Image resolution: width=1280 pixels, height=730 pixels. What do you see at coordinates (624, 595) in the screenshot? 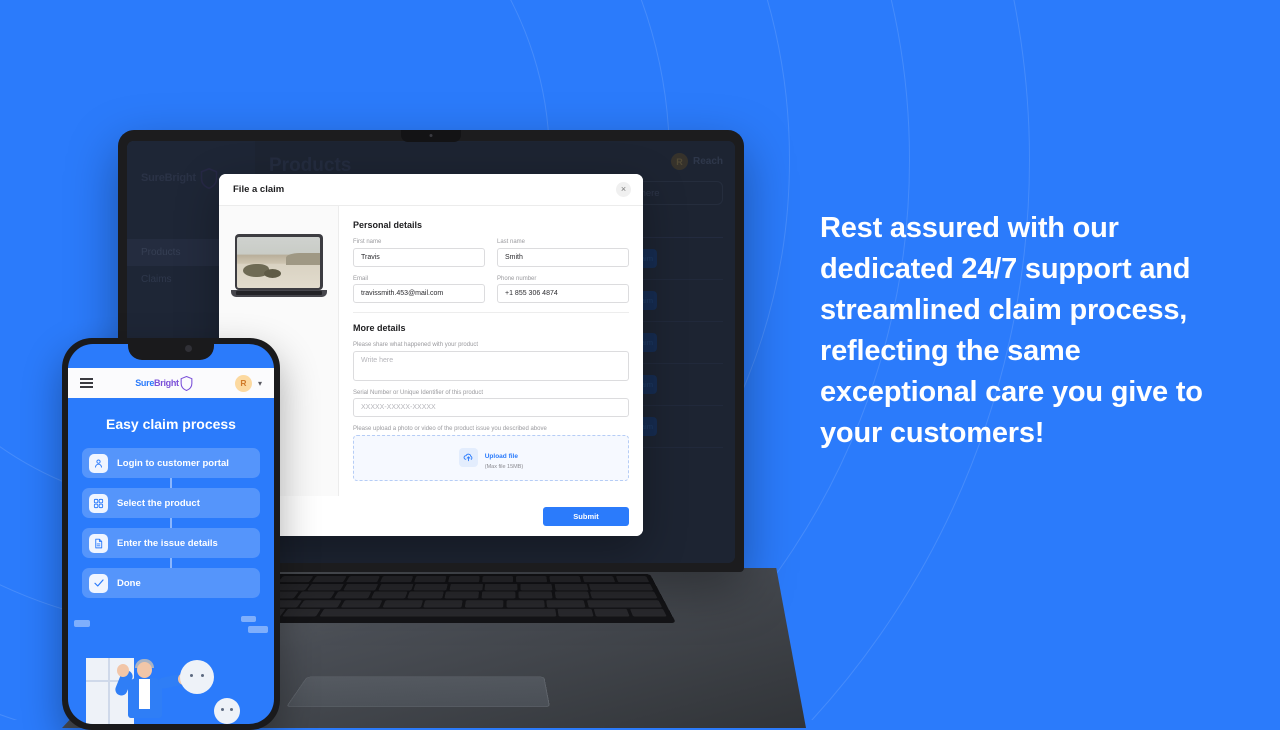
I see `key-return` at bounding box center [624, 595].